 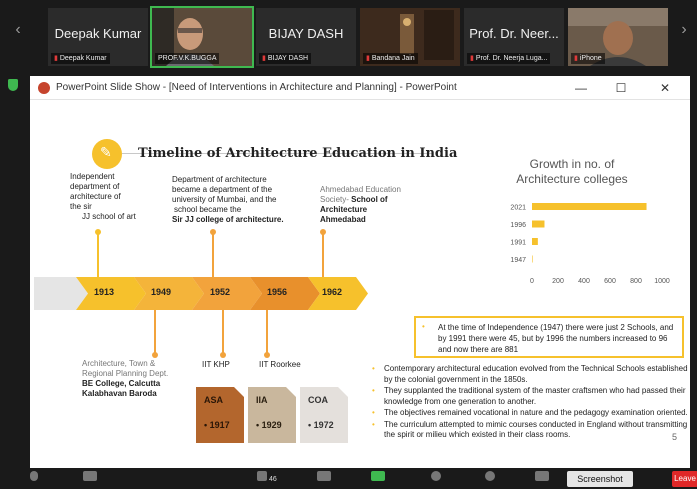 What do you see at coordinates (90, 479) in the screenshot?
I see `stop-video-button` at bounding box center [90, 479].